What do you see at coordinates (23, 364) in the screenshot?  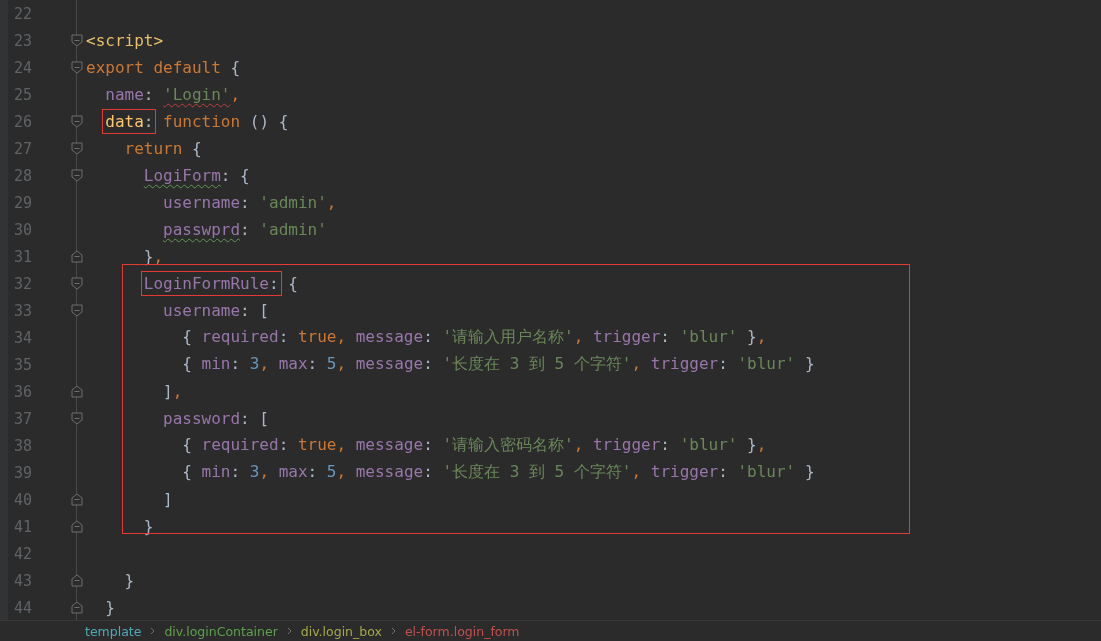 I see `line-number: 35` at bounding box center [23, 364].